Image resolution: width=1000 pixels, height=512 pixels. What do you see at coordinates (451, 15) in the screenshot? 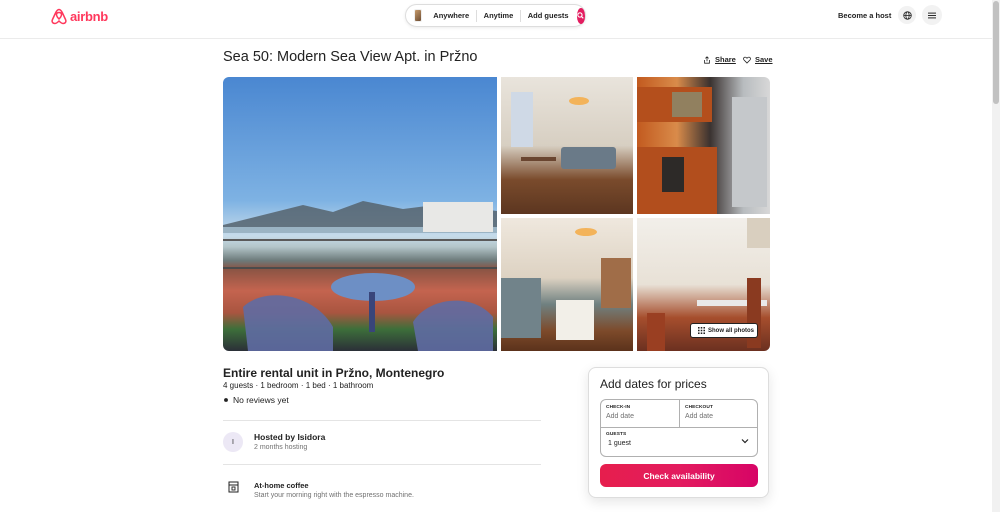
I see `search-where: Anywhere` at bounding box center [451, 15].